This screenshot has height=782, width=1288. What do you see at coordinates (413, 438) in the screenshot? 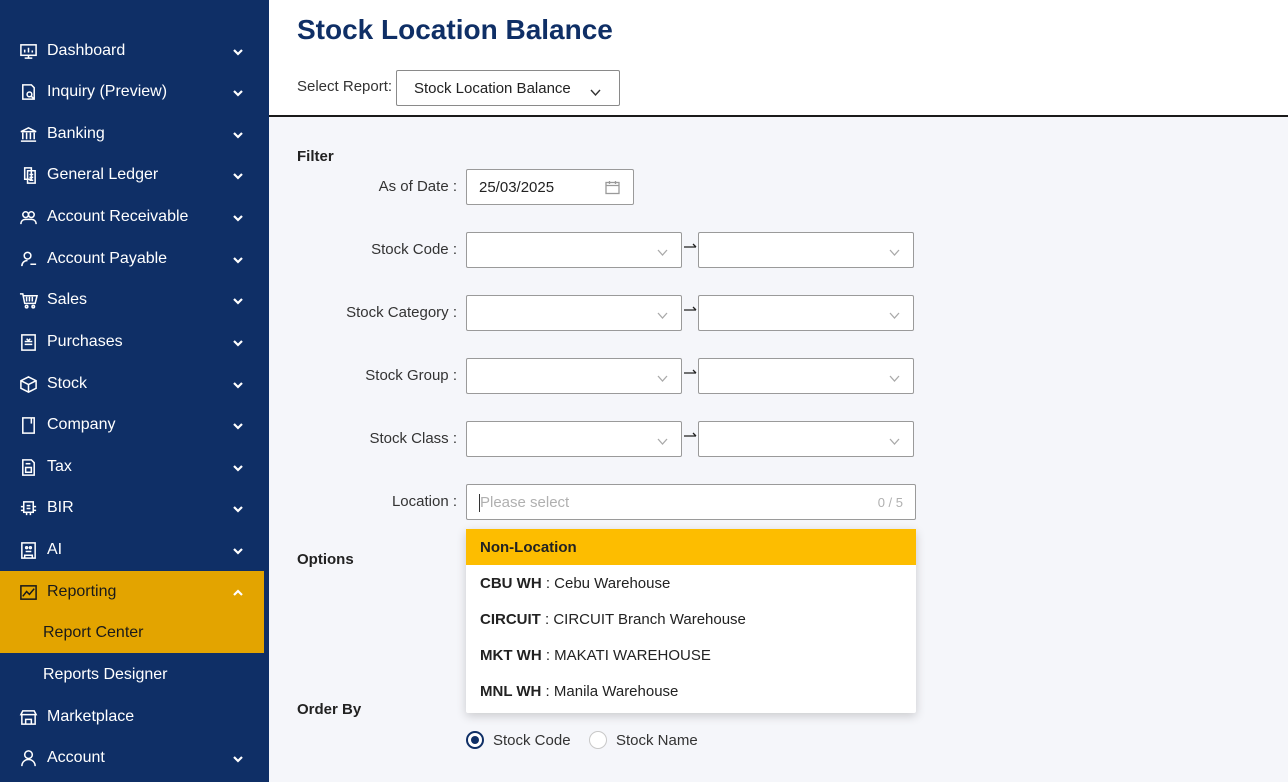
I see `stock-class-label: Stock Class :` at bounding box center [413, 438].